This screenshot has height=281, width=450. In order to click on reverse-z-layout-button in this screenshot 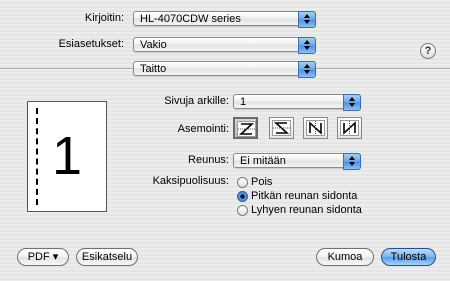, I will do `click(281, 128)`.